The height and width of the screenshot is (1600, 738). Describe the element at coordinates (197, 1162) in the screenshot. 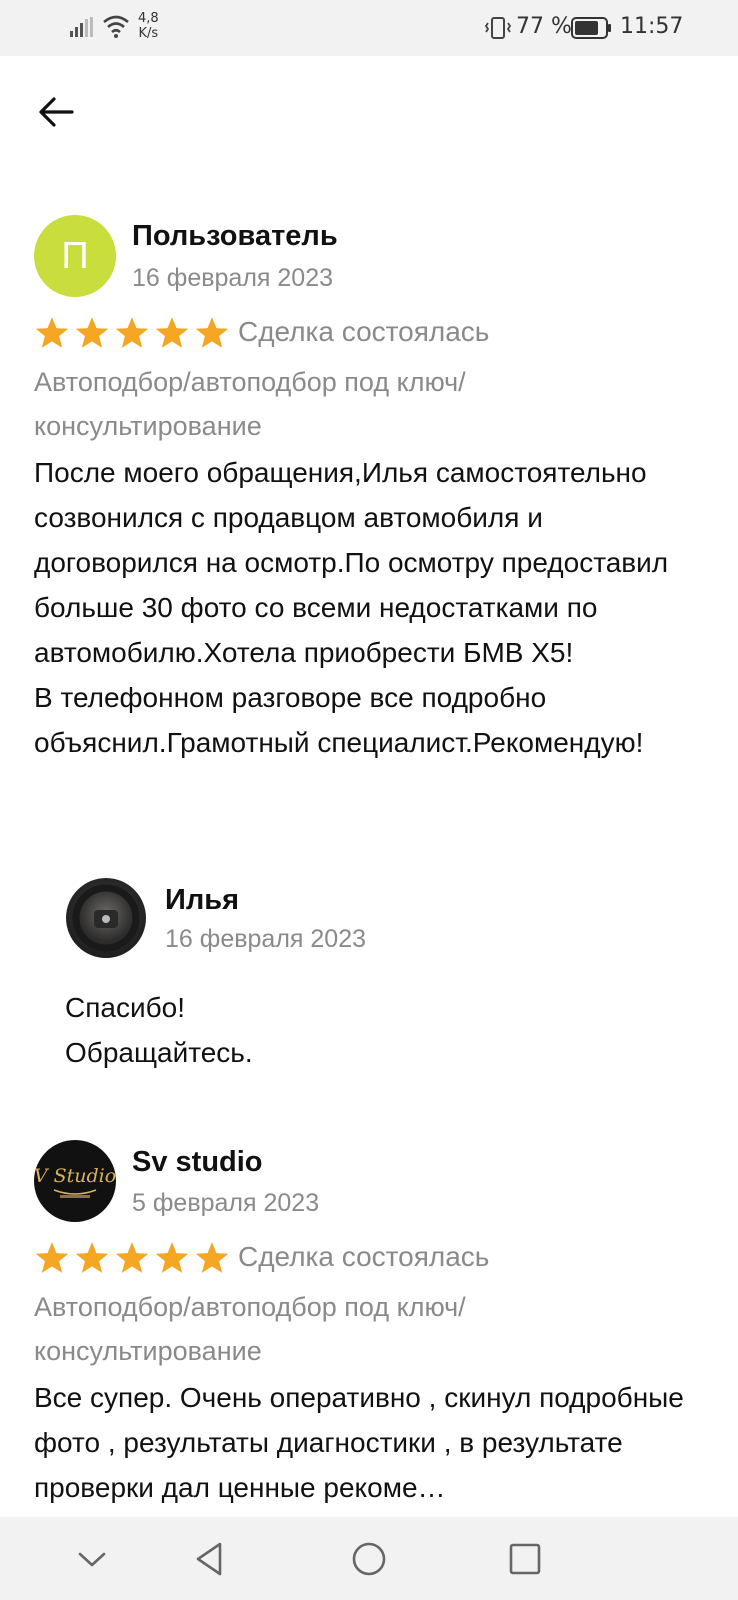

I see `author-name: Sv studio` at that location.